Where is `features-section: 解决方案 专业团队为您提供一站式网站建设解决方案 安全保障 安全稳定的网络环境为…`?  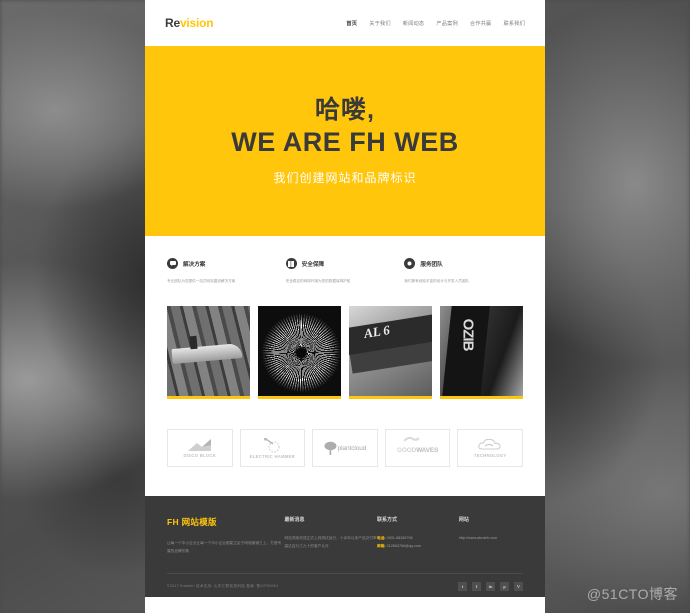 features-section: 解决方案 专业团队为您提供一站式网站建设解决方案 安全保障 安全稳定的网络环境为… is located at coordinates (345, 267).